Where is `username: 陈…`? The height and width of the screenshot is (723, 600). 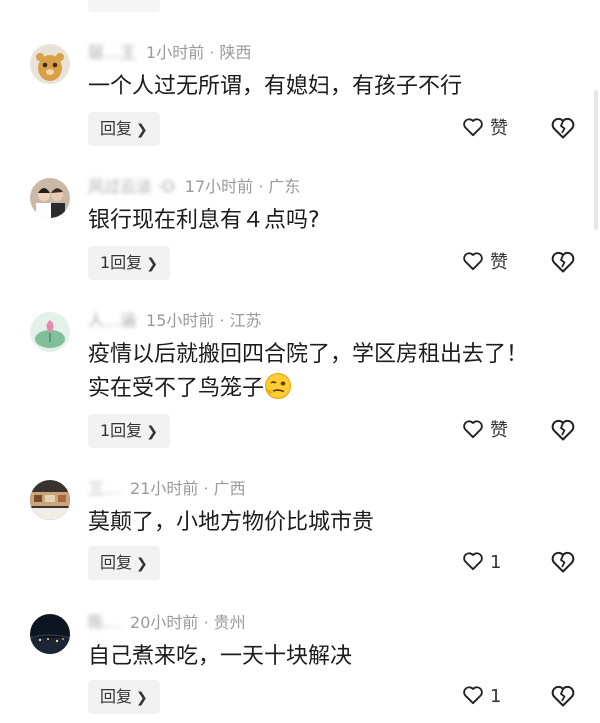
username: 陈… is located at coordinates (104, 623).